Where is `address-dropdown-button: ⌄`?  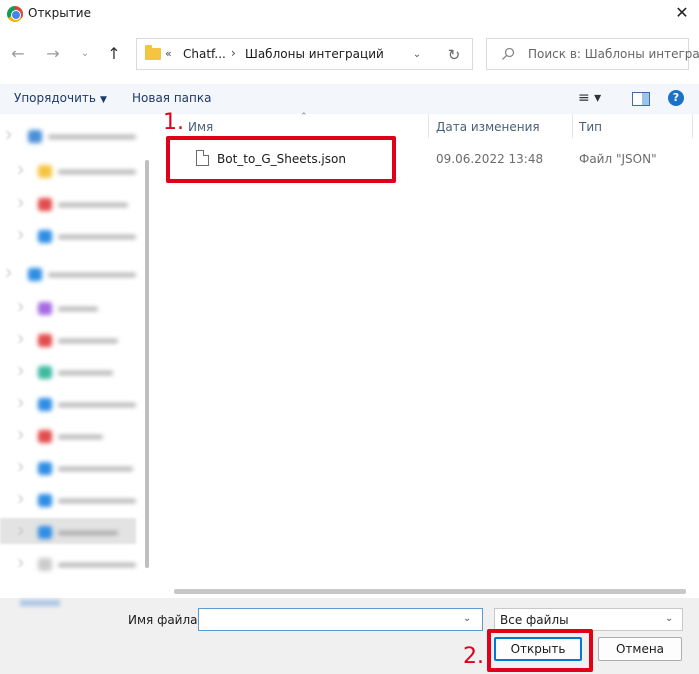 address-dropdown-button: ⌄ is located at coordinates (417, 55).